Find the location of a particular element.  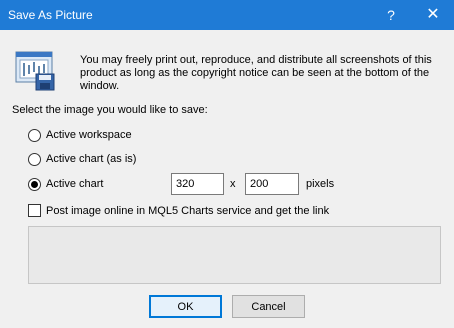

window-title: Save As Picture is located at coordinates (50, 15).